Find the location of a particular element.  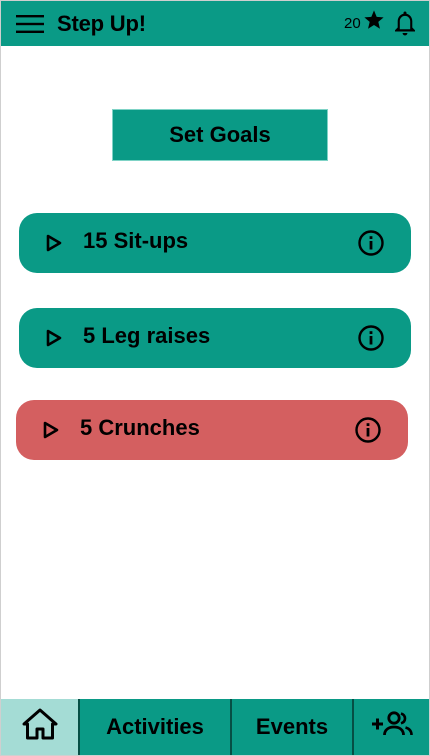

nav-events-tab: Events is located at coordinates (293, 727).